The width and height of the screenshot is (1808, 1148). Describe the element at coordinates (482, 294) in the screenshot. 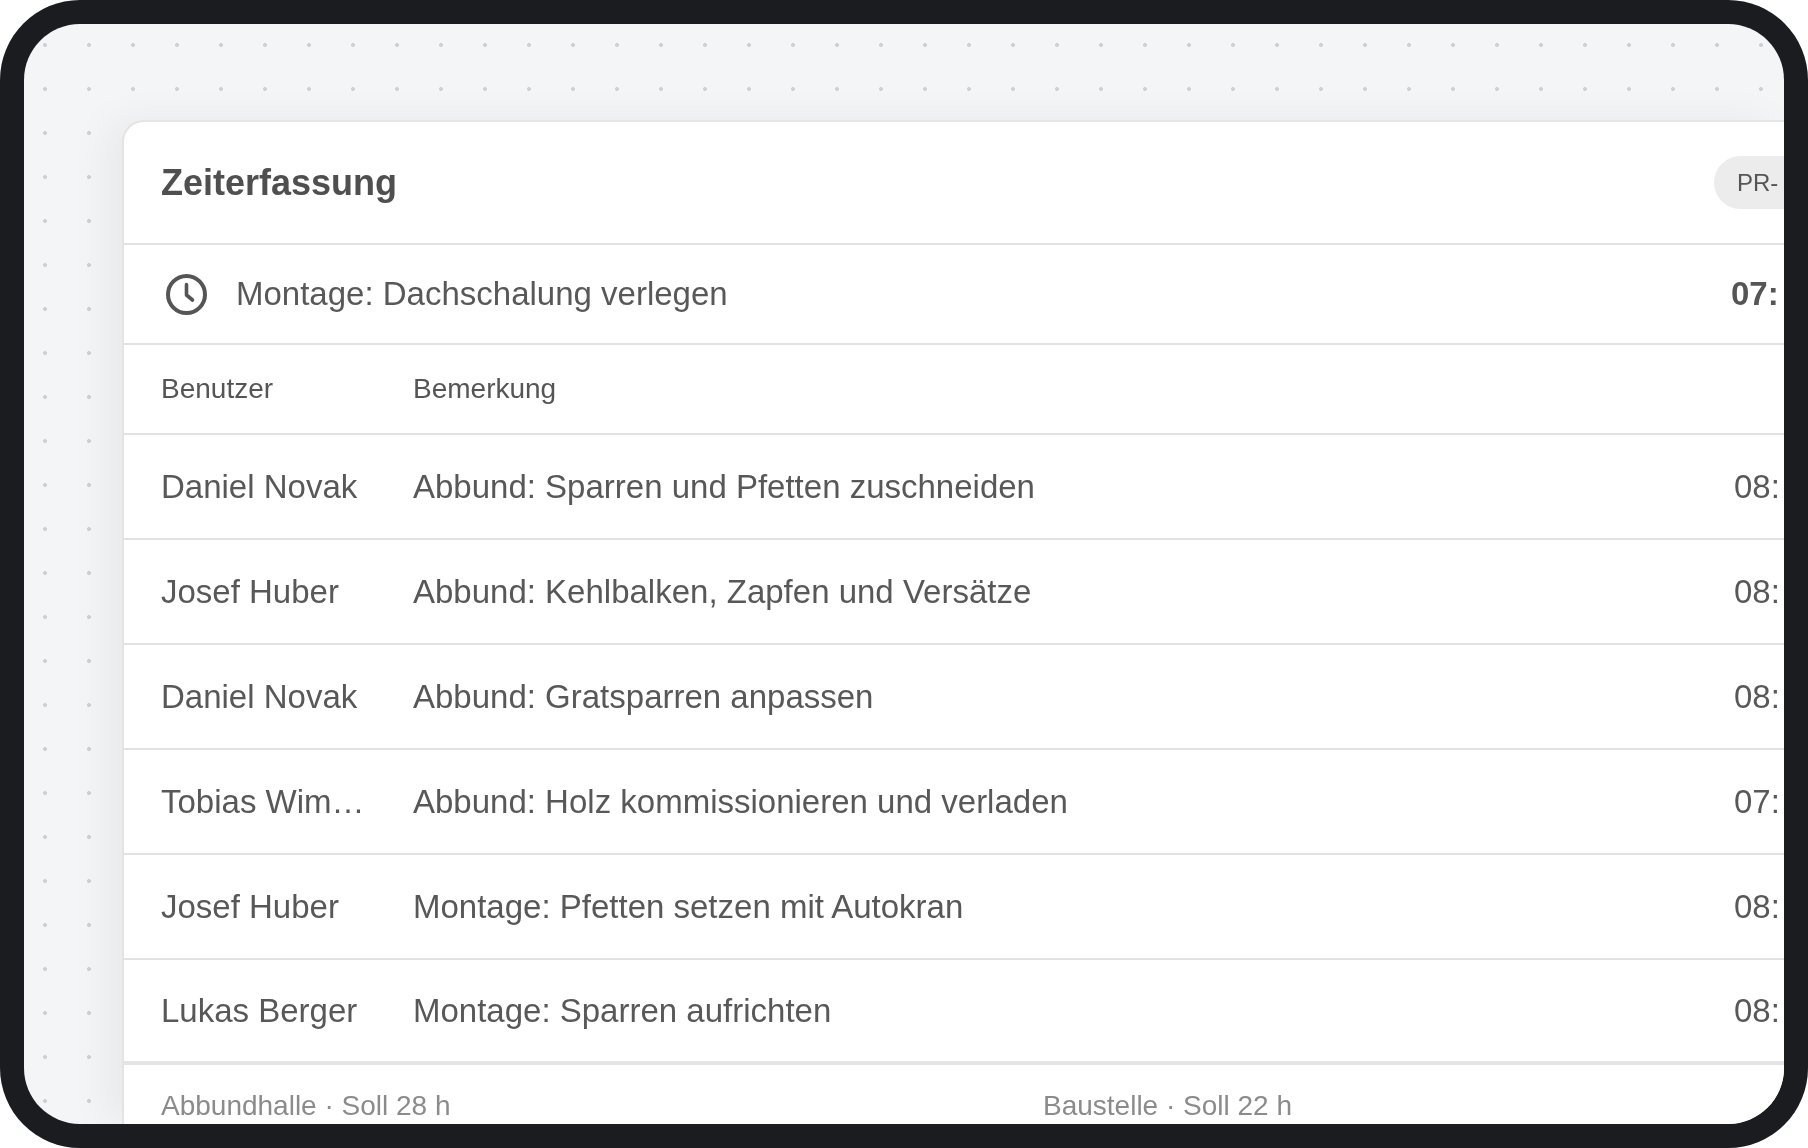

I see `task-title: Montage: Dachschalung verlegen` at that location.